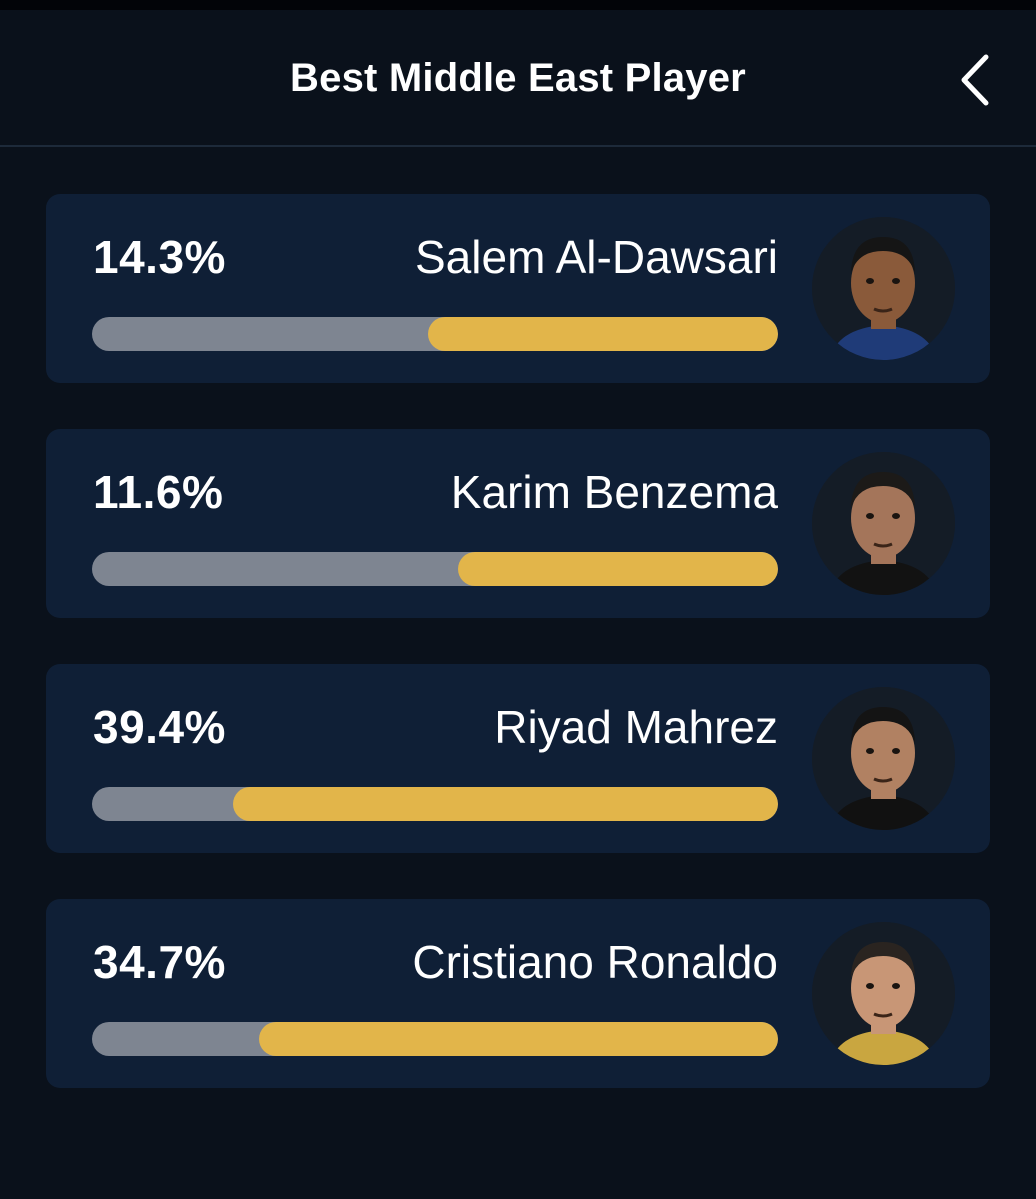 This screenshot has width=1036, height=1199. I want to click on vote-percentage: 11.6%, so click(158, 492).